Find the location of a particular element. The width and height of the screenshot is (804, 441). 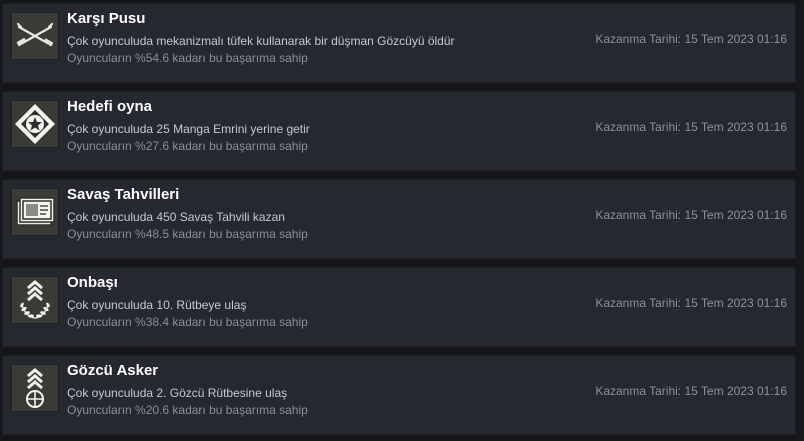

achievement-description: Çok oyunculuda 2. Gözcü Rütbesine ulaş is located at coordinates (177, 393).